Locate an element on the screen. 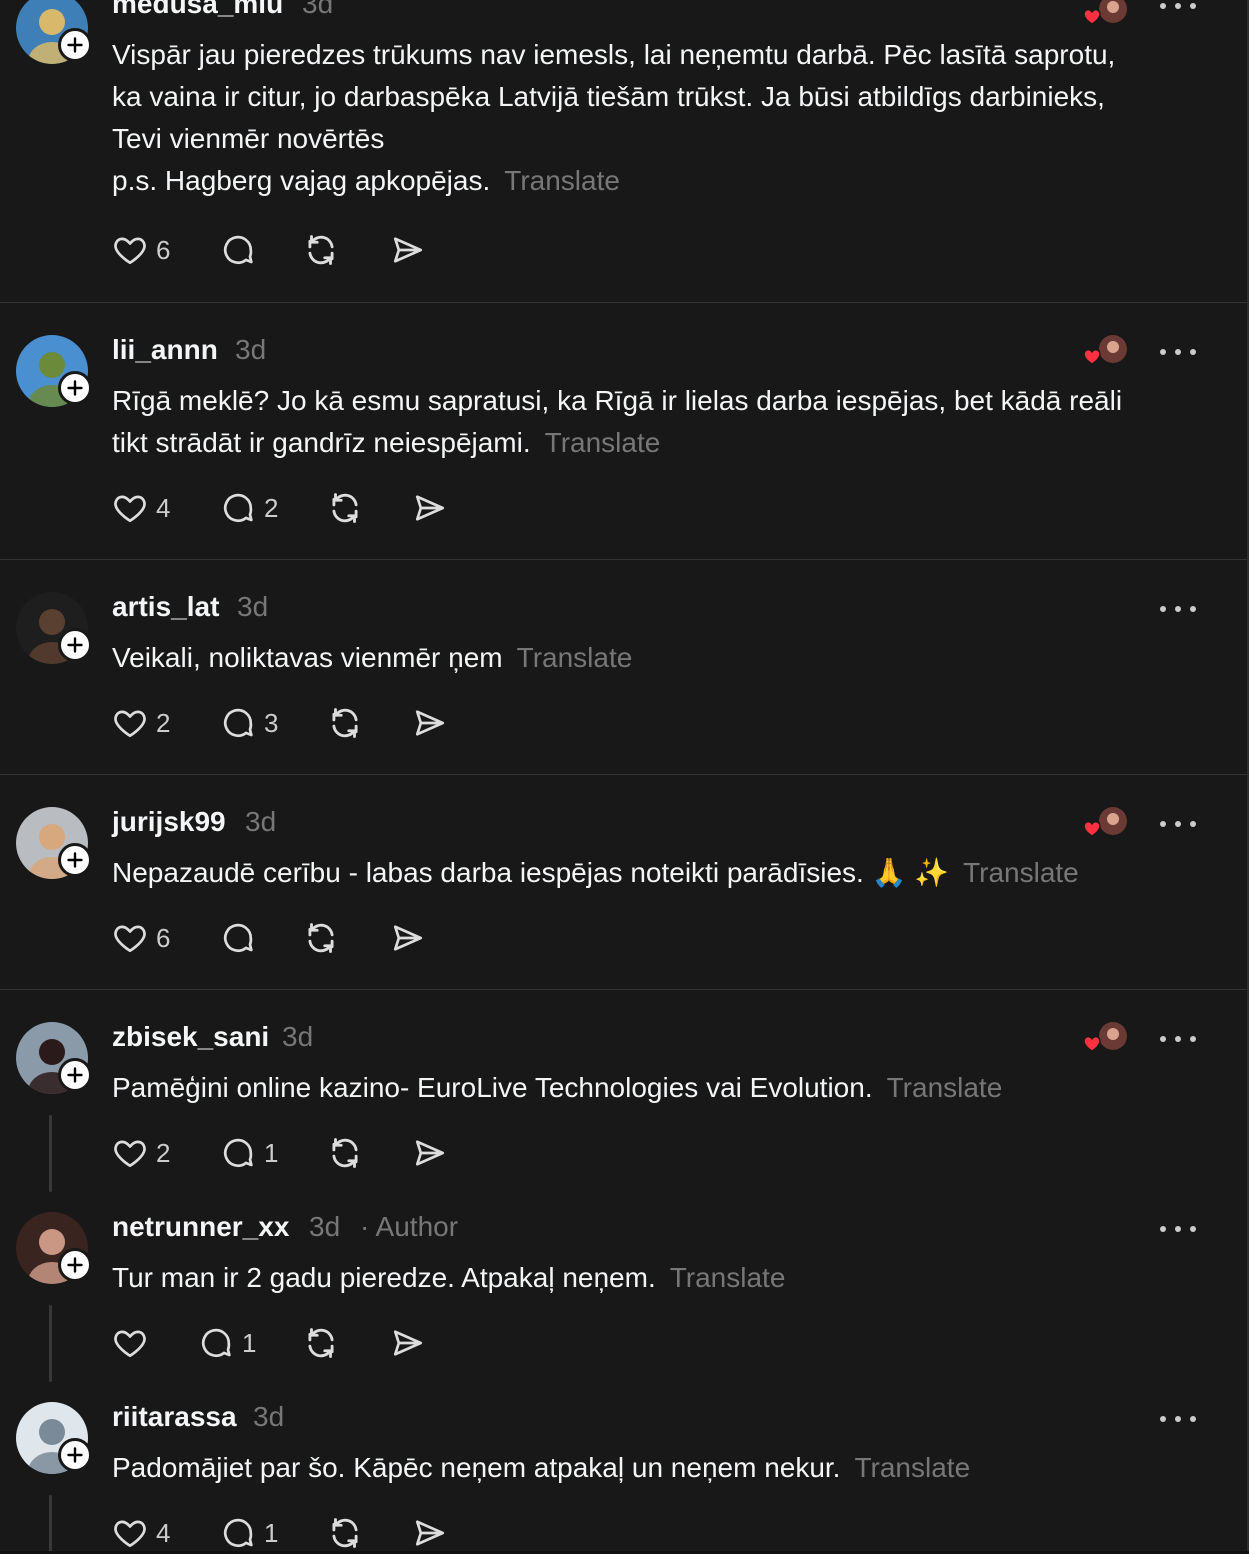 Image resolution: width=1249 pixels, height=1554 pixels. username: netrunner_xx is located at coordinates (200, 1227).